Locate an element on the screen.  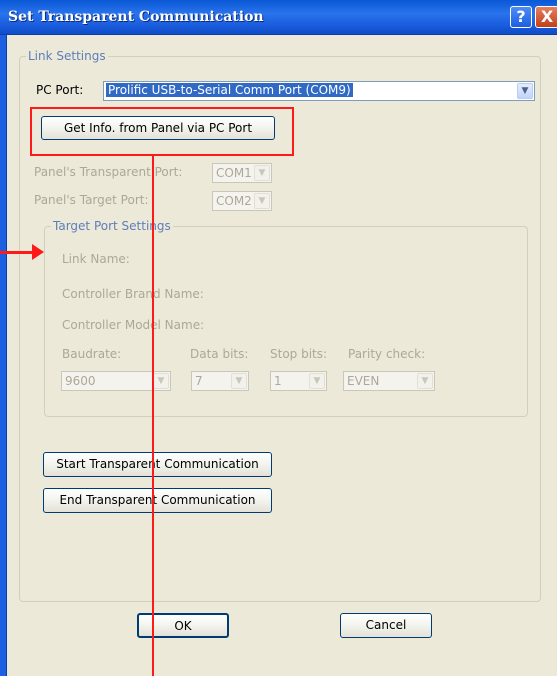
annotation-highlight-box is located at coordinates (162, 131).